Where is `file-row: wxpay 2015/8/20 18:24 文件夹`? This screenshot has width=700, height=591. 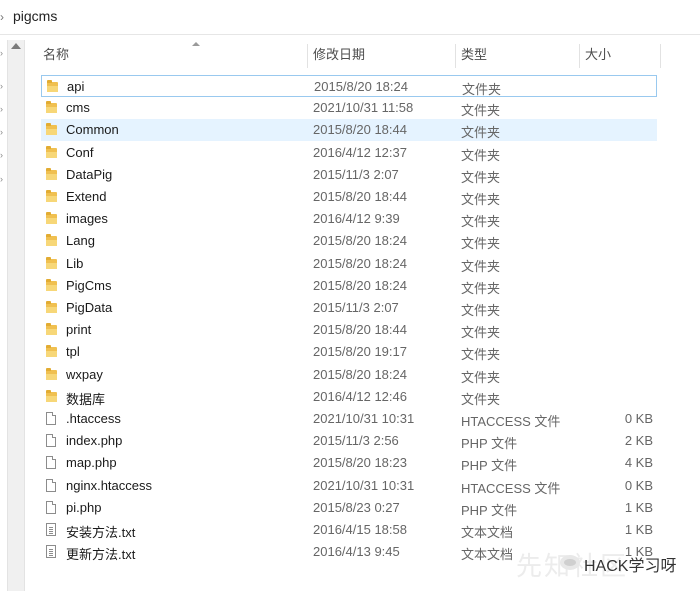
file-row: wxpay 2015/8/20 18:24 文件夹 is located at coordinates (349, 375).